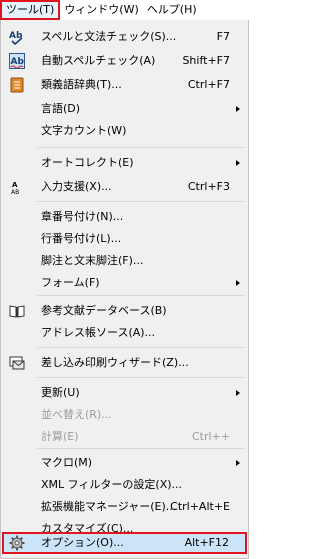 This screenshot has height=559, width=320. What do you see at coordinates (60, 436) in the screenshot?
I see `menu-item-label: 計算(E)` at bounding box center [60, 436].